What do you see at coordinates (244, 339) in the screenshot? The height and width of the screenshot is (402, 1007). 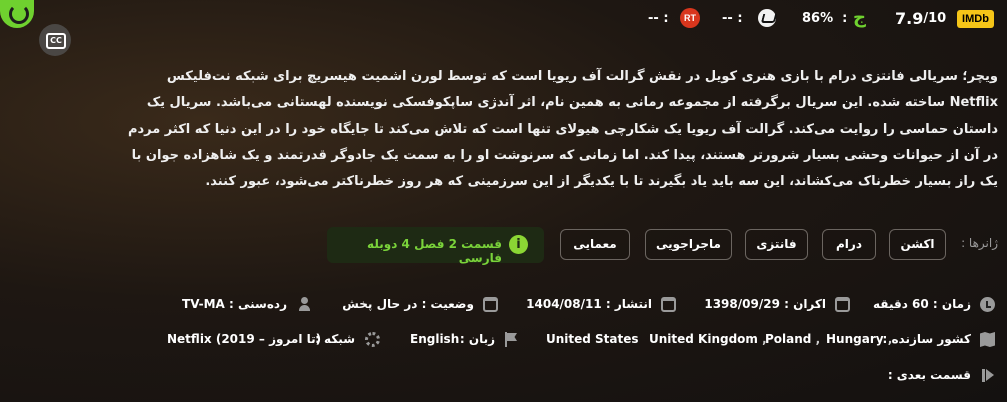 I see `network-value: Netflix (2019 – تا امروز)` at bounding box center [244, 339].